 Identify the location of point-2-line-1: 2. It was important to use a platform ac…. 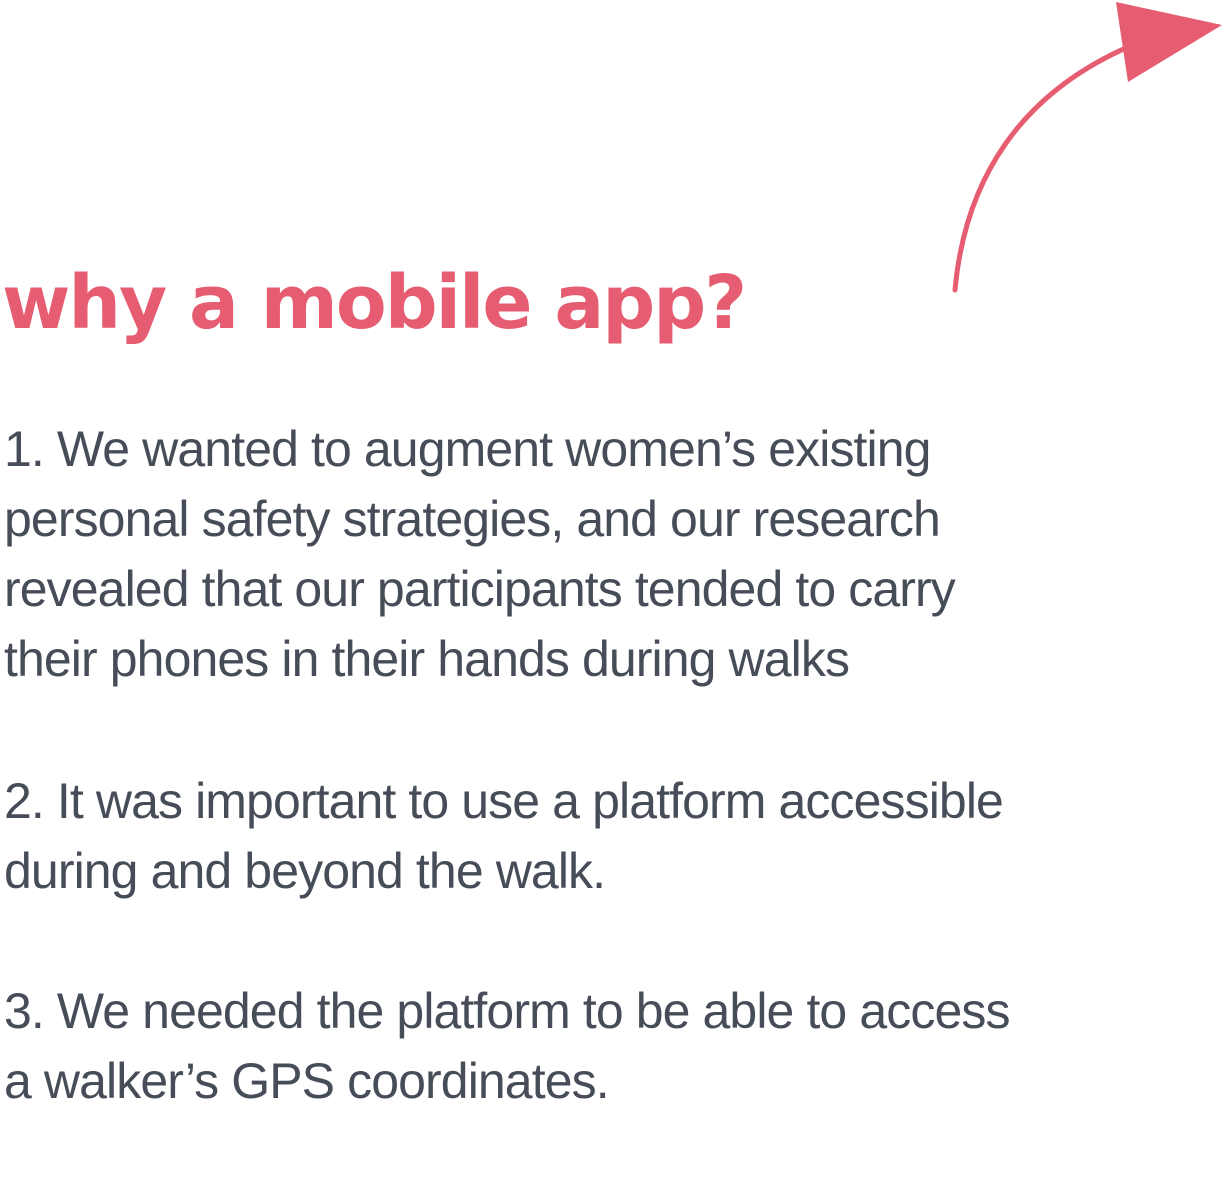
(504, 801).